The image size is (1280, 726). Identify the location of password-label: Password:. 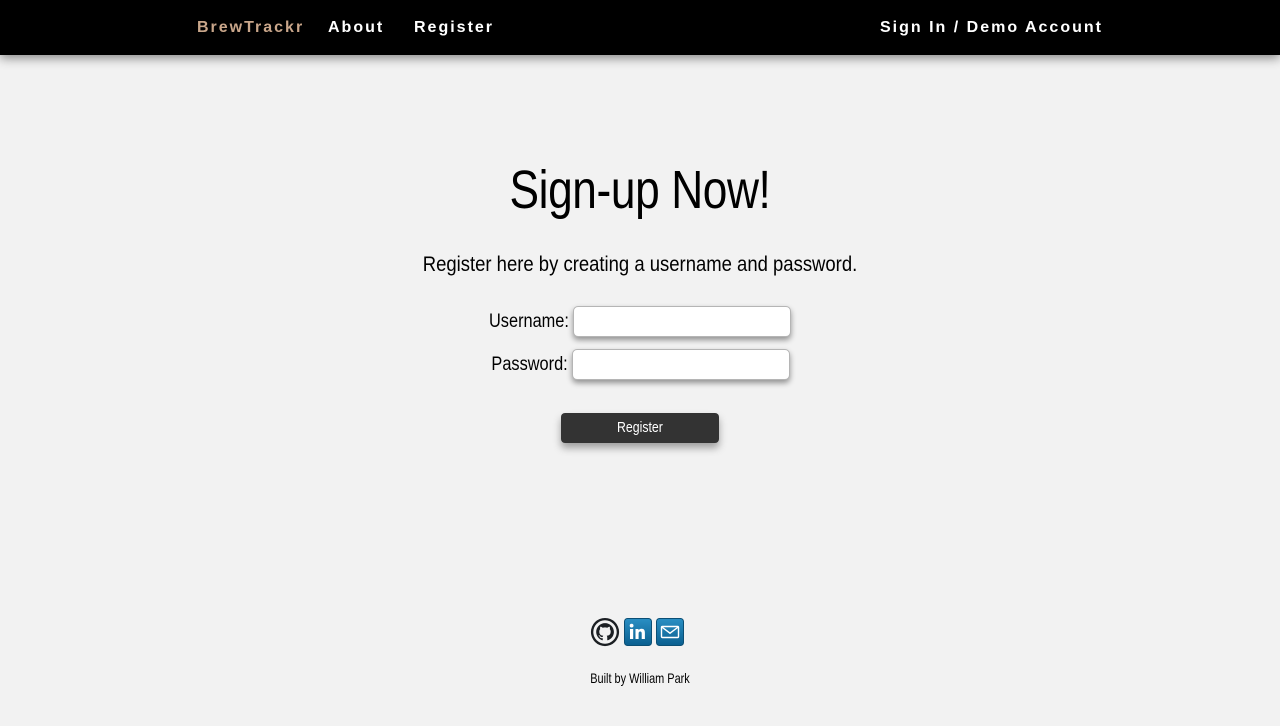
(529, 364).